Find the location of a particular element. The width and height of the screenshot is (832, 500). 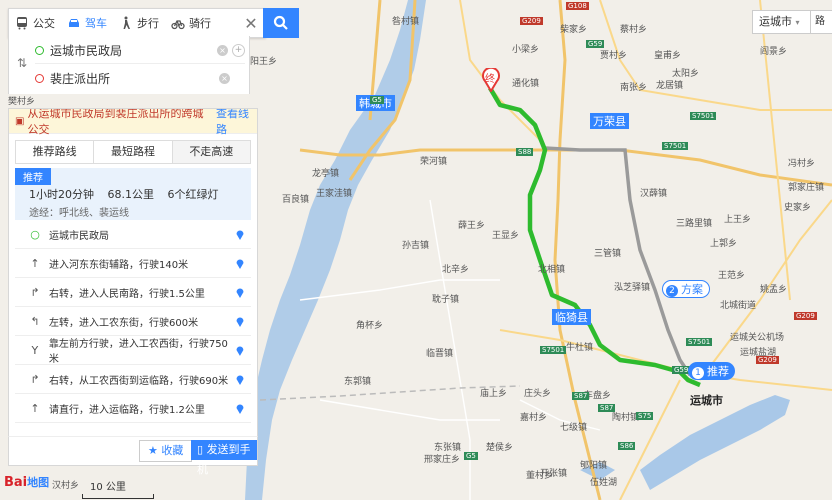

map-town-label: 泓芝驿镇 is located at coordinates (632, 286).